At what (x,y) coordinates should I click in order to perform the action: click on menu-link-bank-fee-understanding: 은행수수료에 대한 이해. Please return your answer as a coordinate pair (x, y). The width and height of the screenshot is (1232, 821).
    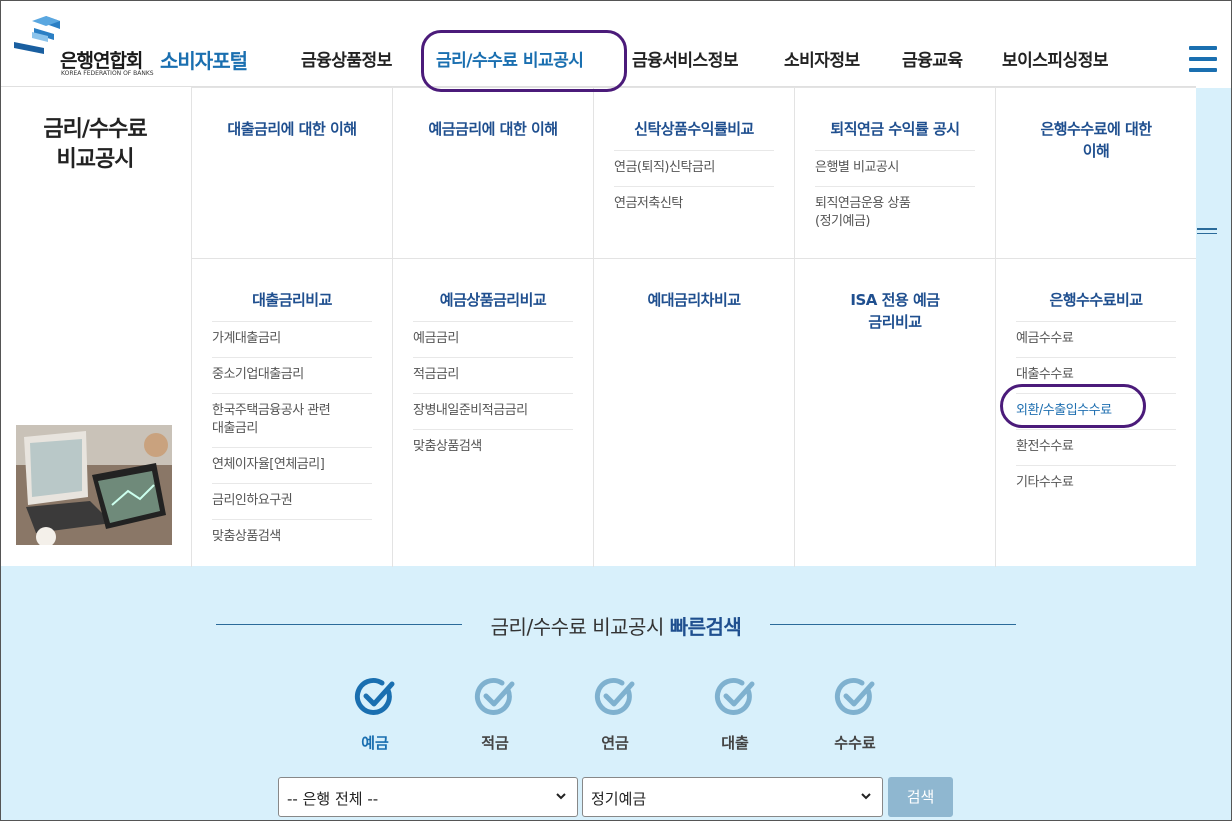
    Looking at the image, I should click on (1096, 140).